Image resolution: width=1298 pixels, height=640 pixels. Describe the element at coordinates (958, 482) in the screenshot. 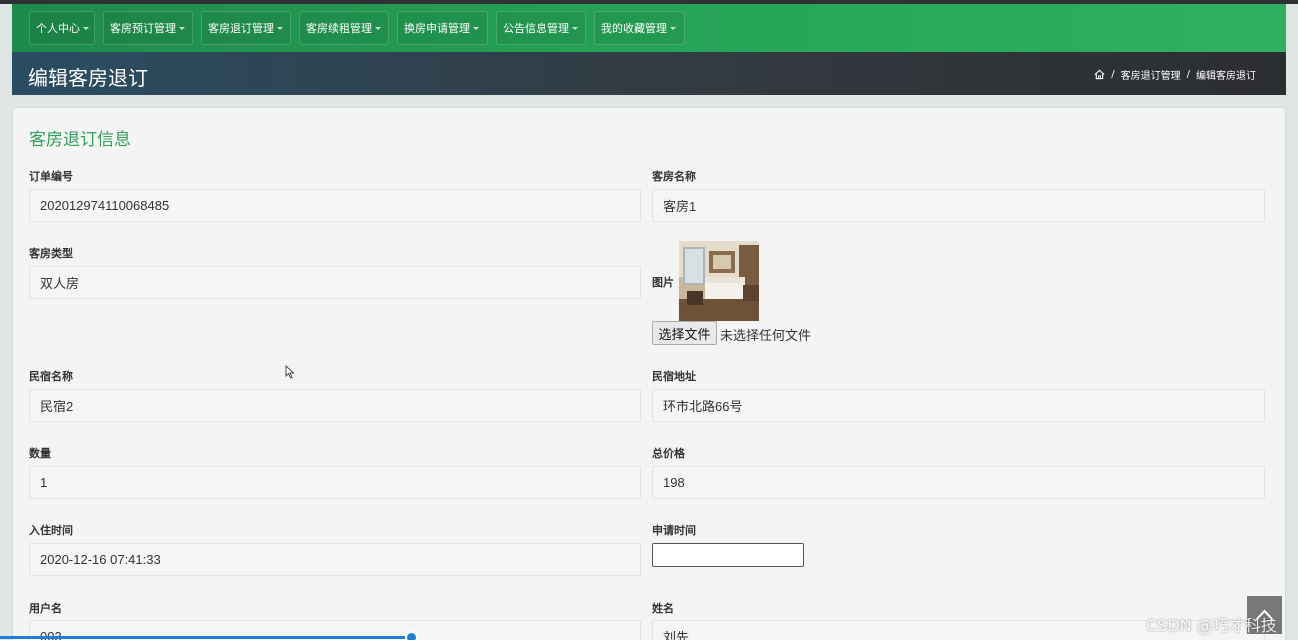

I see `total-price-field: 198` at that location.